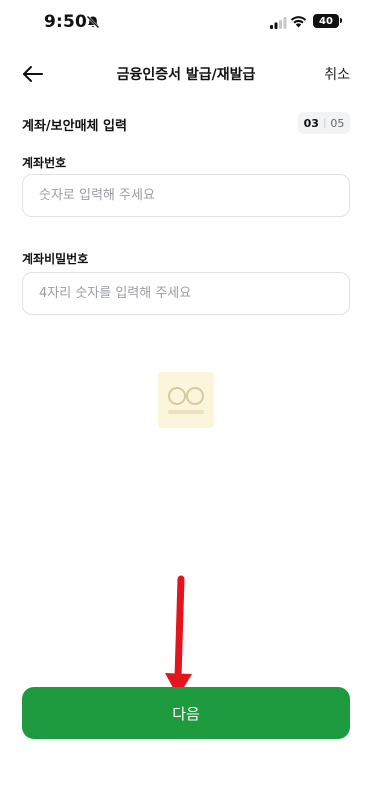 This screenshot has height=800, width=372. Describe the element at coordinates (186, 293) in the screenshot. I see `account-password-input` at that location.